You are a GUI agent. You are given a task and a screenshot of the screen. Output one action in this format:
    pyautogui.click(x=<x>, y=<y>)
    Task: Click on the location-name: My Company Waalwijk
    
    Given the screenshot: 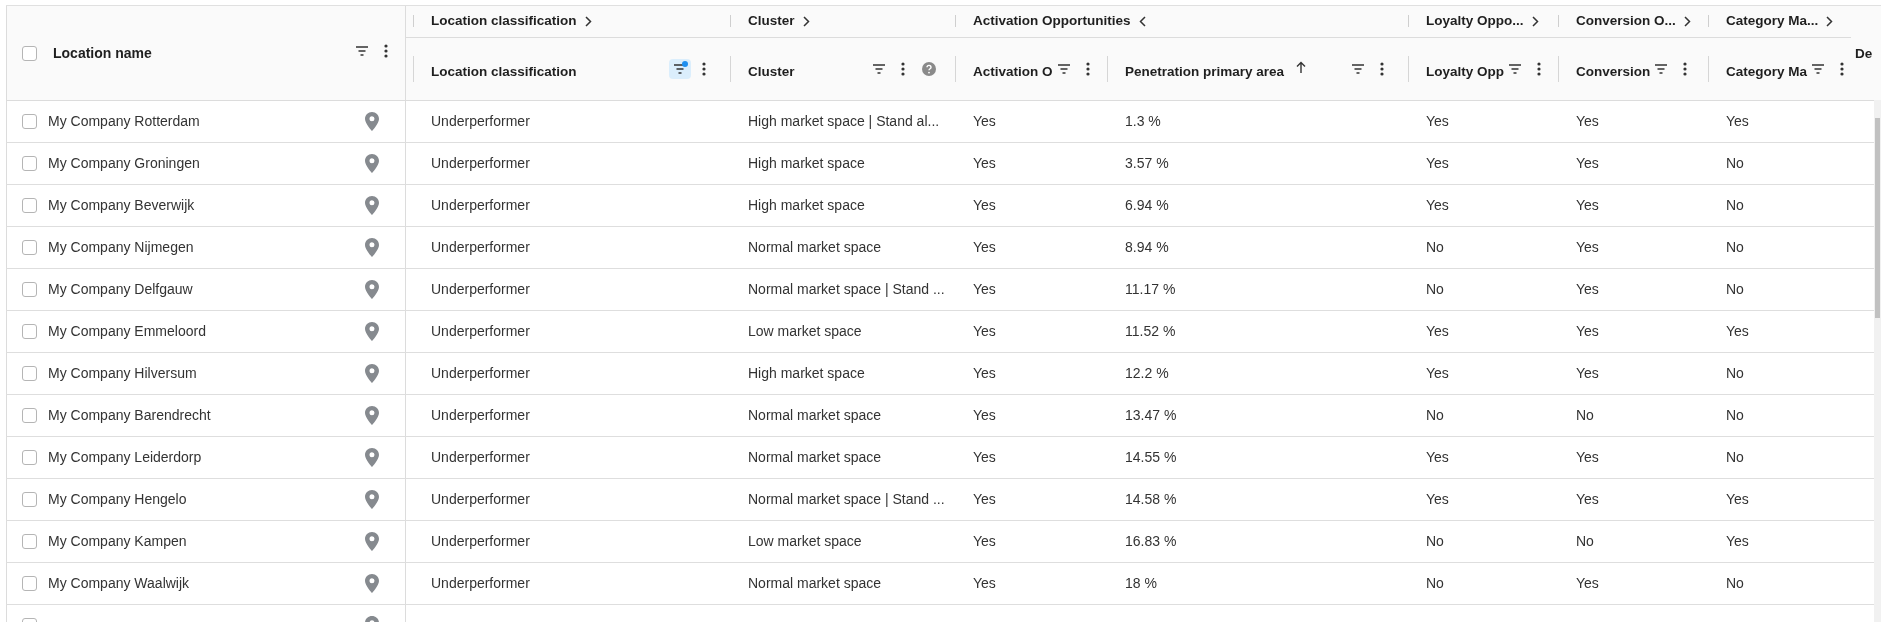 What is the action you would take?
    pyautogui.click(x=119, y=583)
    